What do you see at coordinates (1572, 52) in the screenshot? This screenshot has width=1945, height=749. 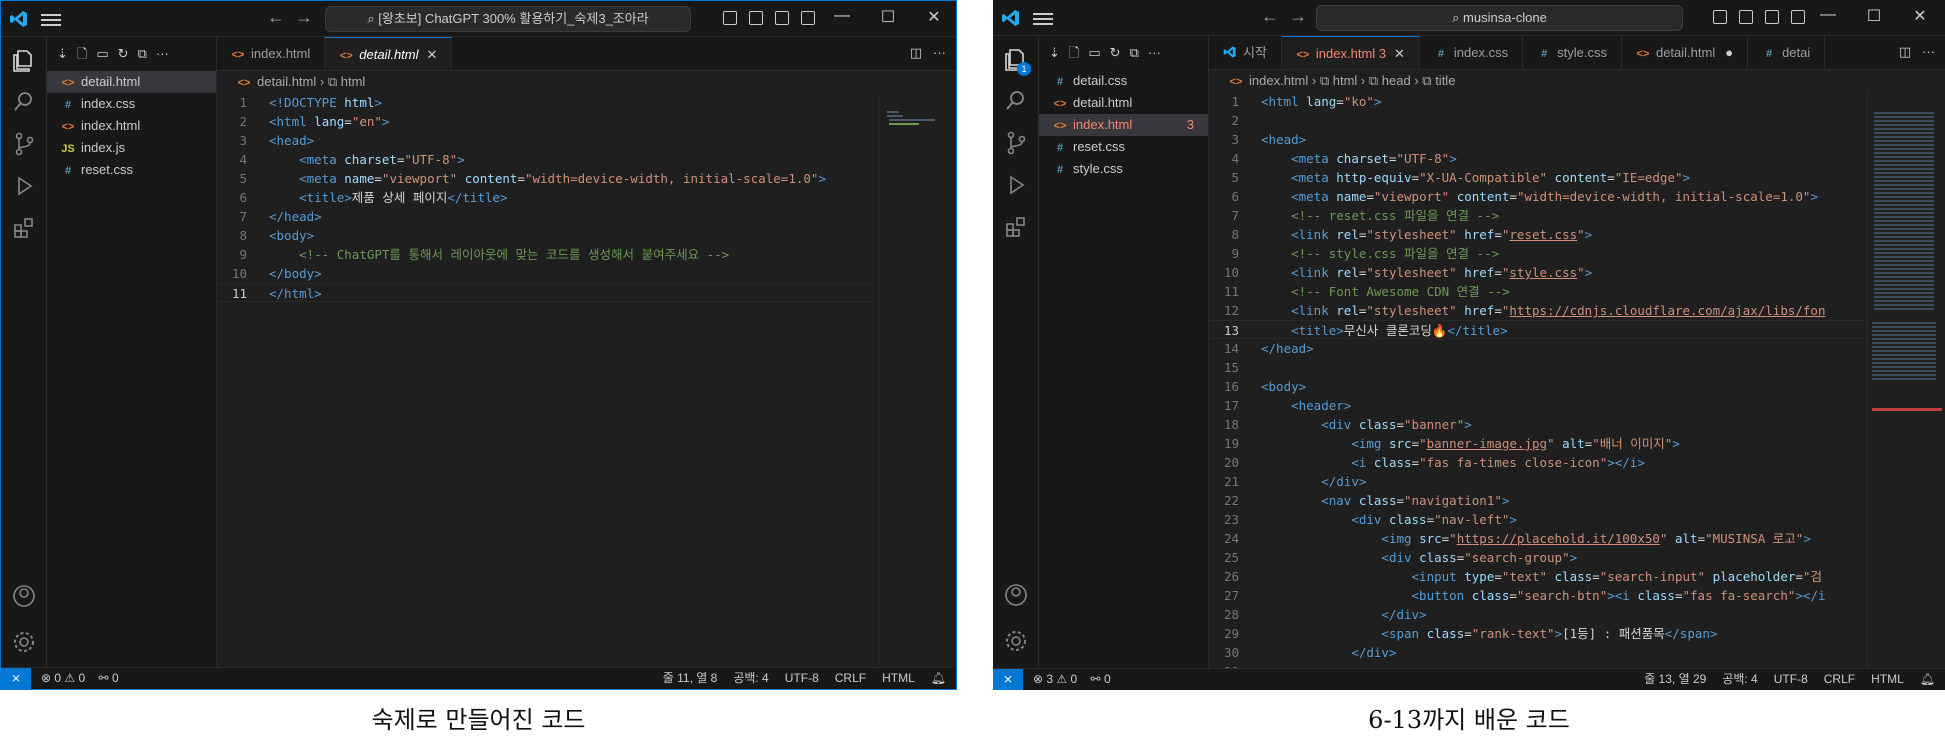 I see `tab-style-css: # style.css` at bounding box center [1572, 52].